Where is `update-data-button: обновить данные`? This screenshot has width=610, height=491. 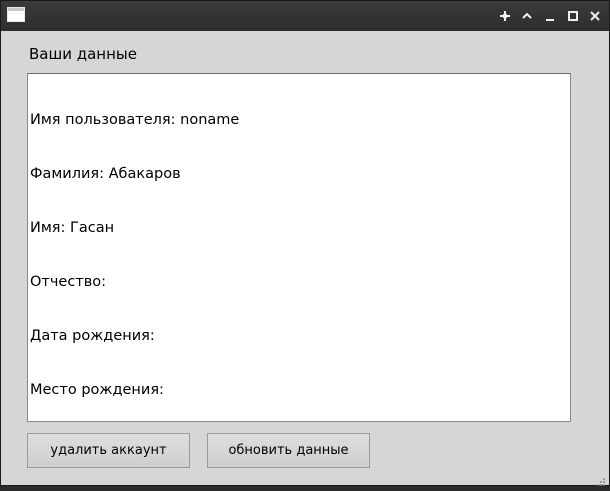
update-data-button: обновить данные is located at coordinates (288, 450).